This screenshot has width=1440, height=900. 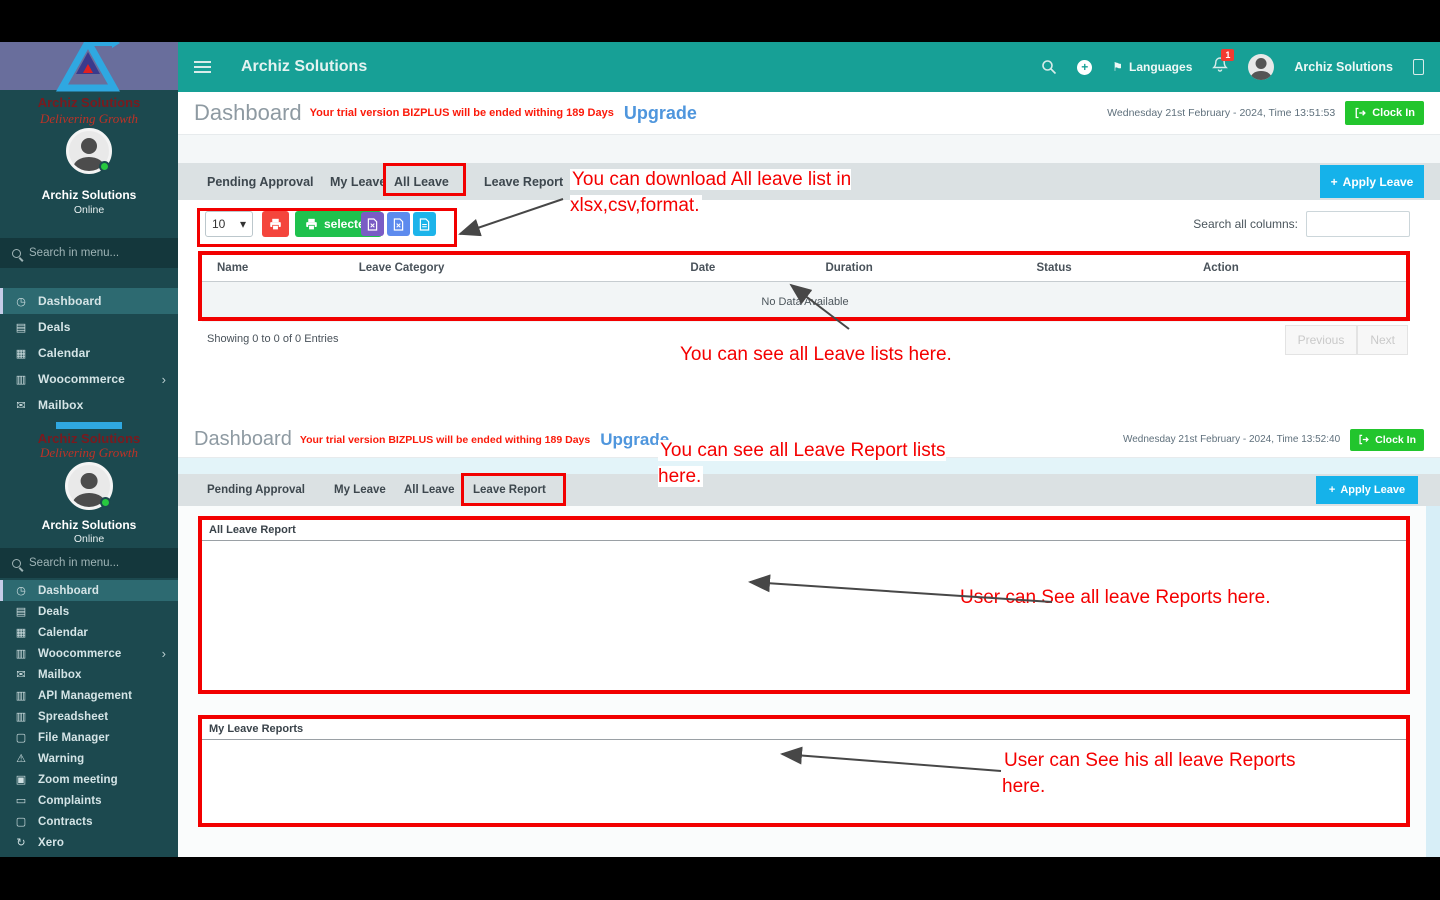 I want to click on page-size-select: 10 ▾, so click(x=229, y=224).